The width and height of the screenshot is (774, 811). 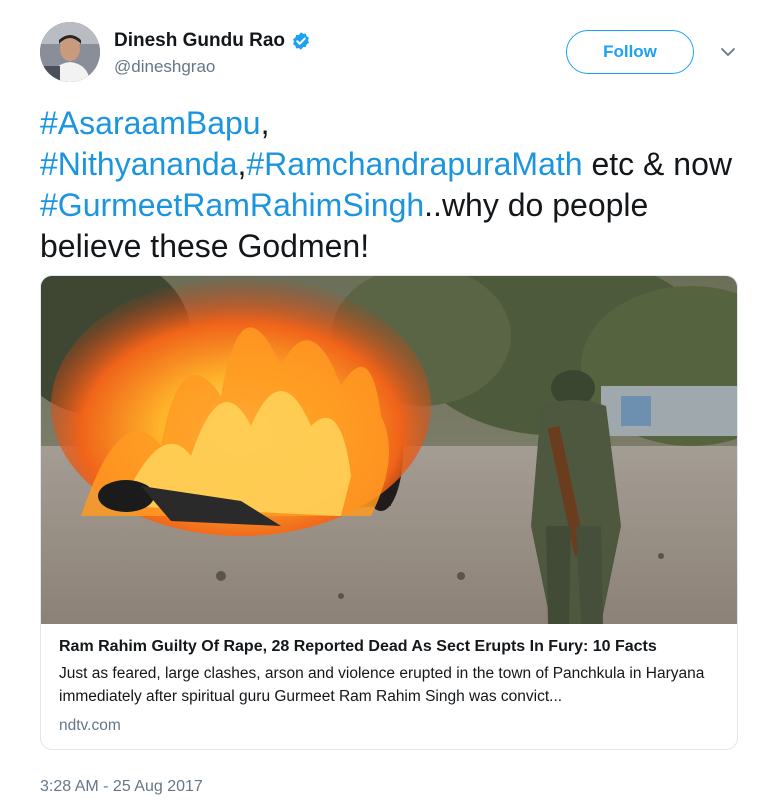 I want to click on tweet-text-segment: etc & now, so click(x=657, y=164).